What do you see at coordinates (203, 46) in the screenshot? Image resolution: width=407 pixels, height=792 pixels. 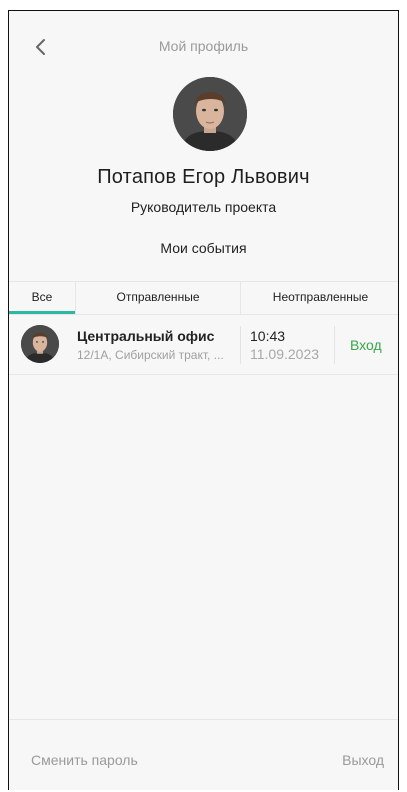 I see `page-title: Мой профиль` at bounding box center [203, 46].